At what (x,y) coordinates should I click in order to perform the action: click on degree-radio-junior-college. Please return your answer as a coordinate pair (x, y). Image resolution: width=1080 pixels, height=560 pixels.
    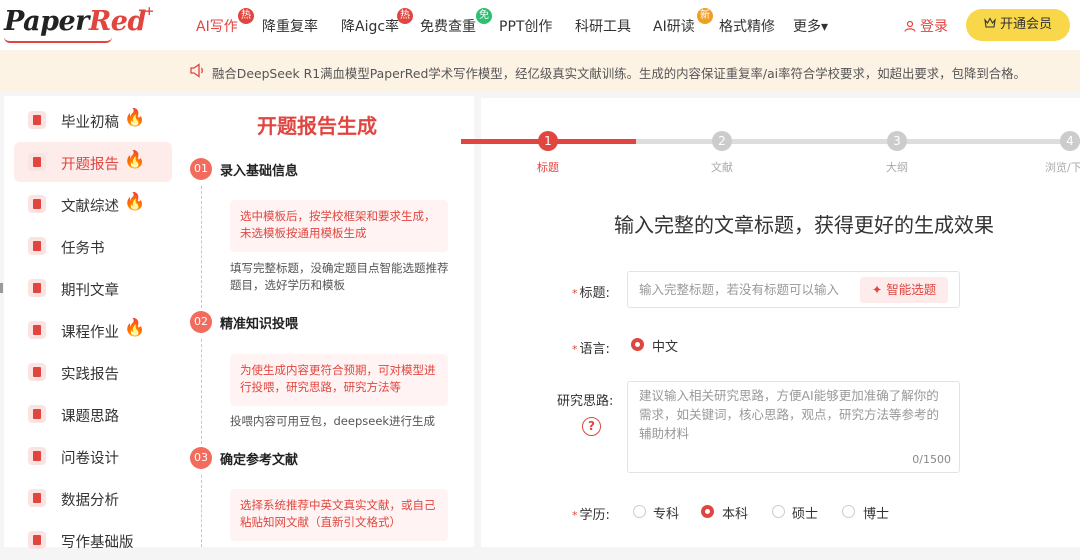
    Looking at the image, I should click on (639, 511).